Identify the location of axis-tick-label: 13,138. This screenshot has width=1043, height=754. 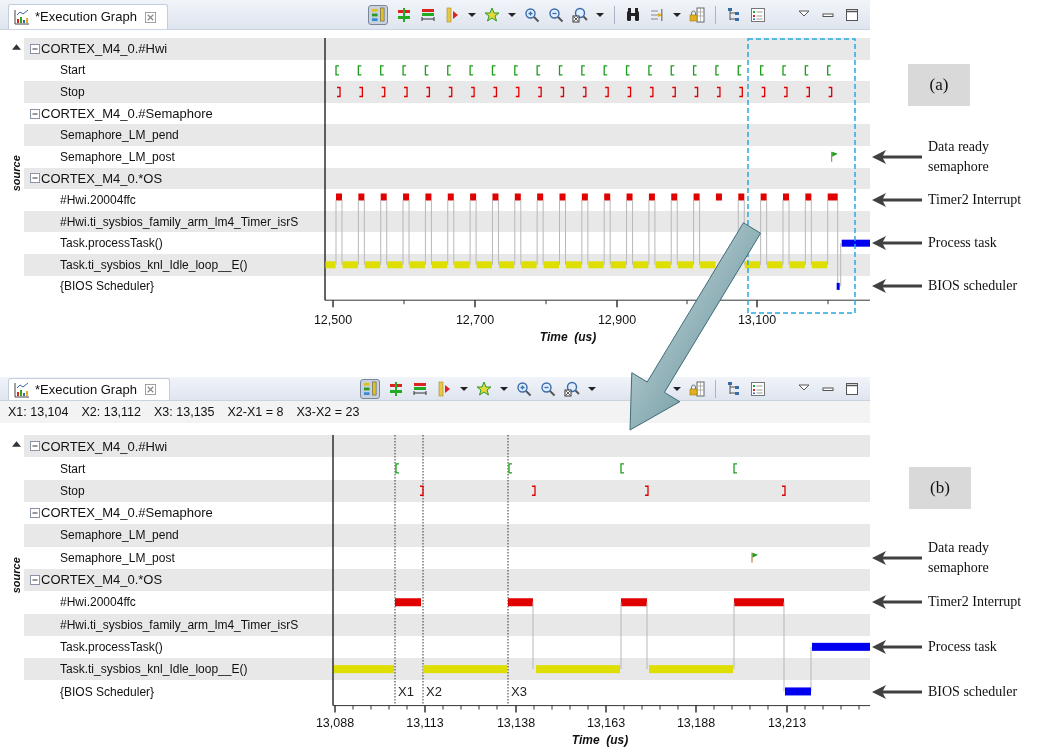
(516, 722).